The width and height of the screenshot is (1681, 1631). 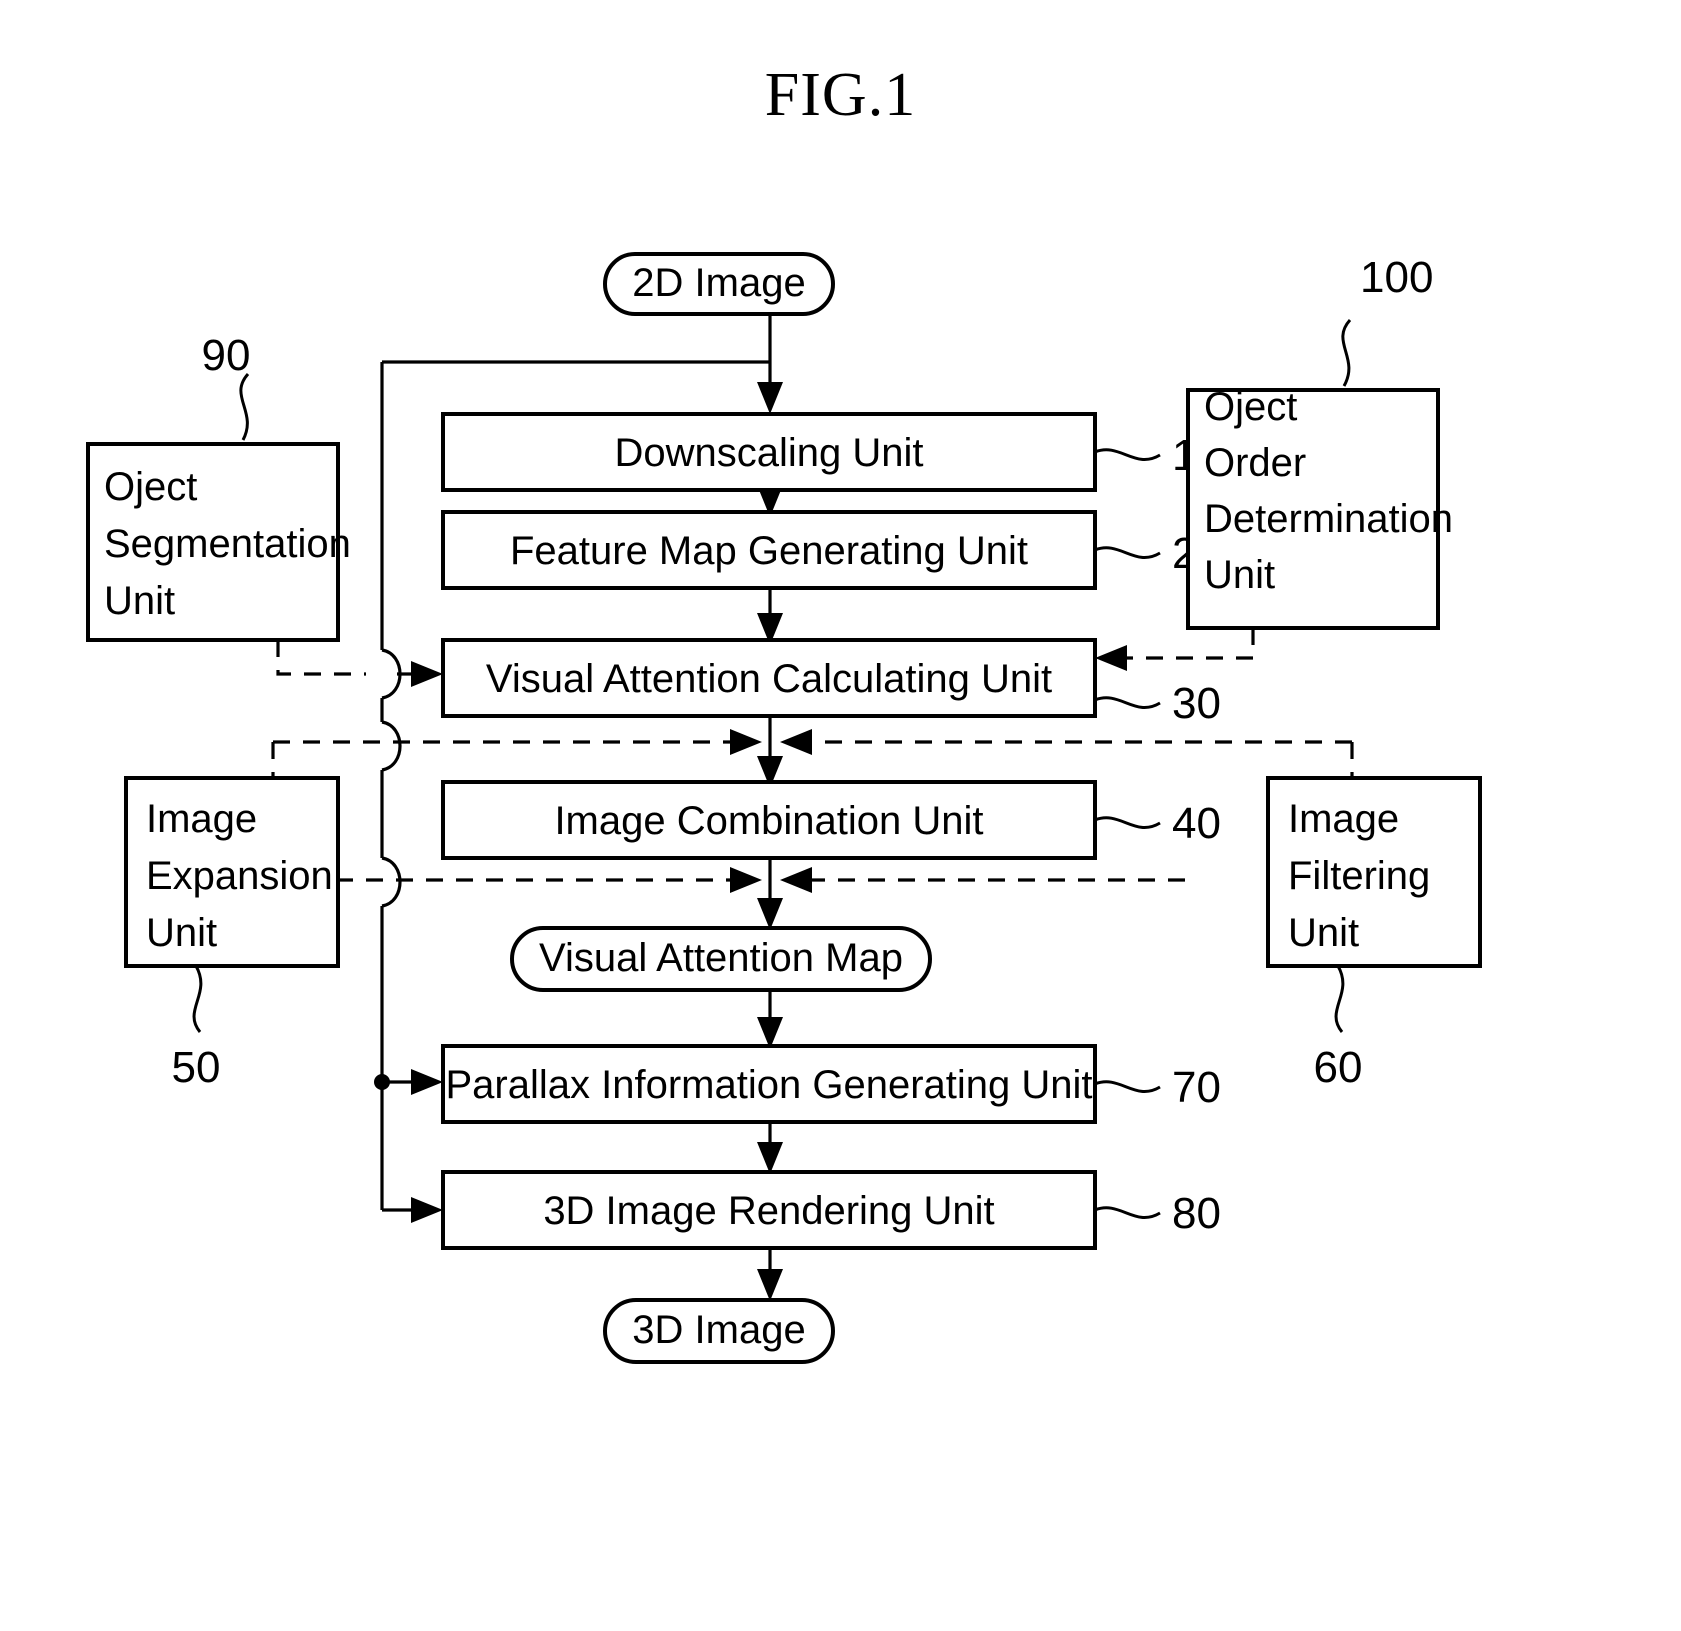 What do you see at coordinates (1182, 644) in the screenshot?
I see `dashed-objectorder-to-visualattention` at bounding box center [1182, 644].